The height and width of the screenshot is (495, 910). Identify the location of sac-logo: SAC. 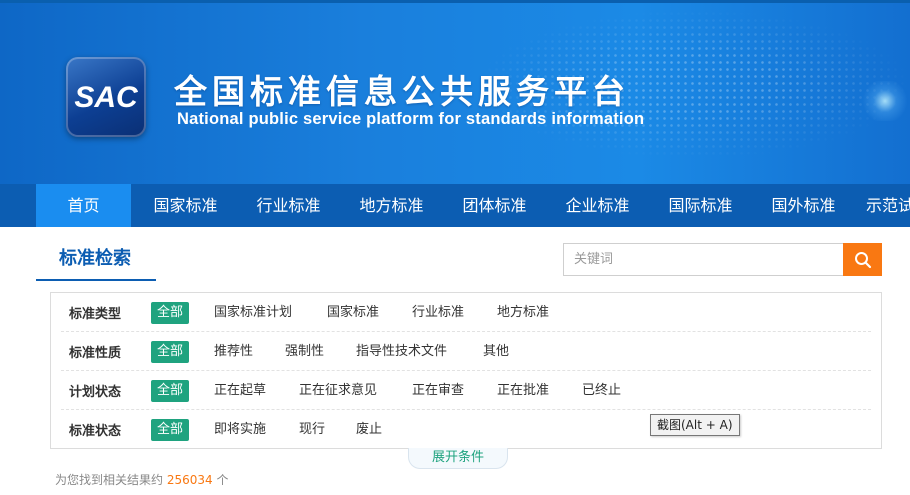
(106, 97).